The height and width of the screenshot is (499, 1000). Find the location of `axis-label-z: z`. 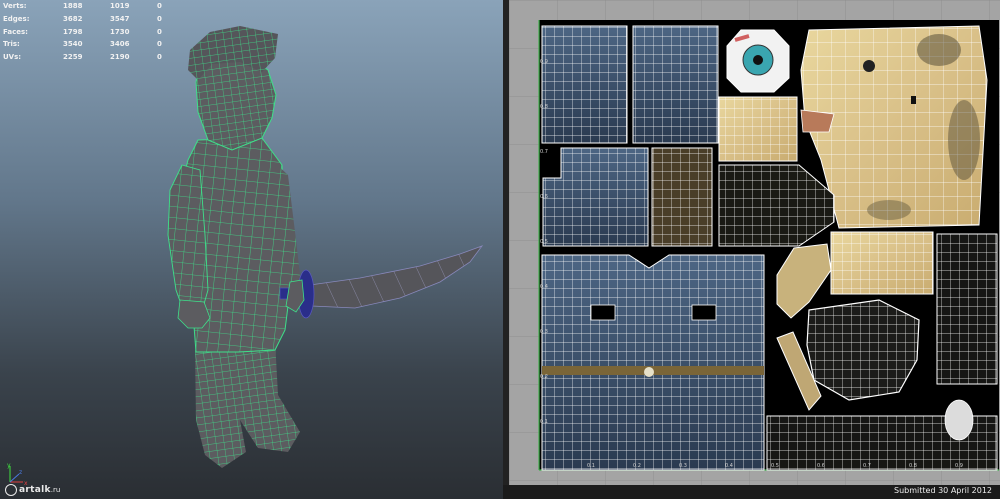

axis-label-z: z is located at coordinates (20, 472).